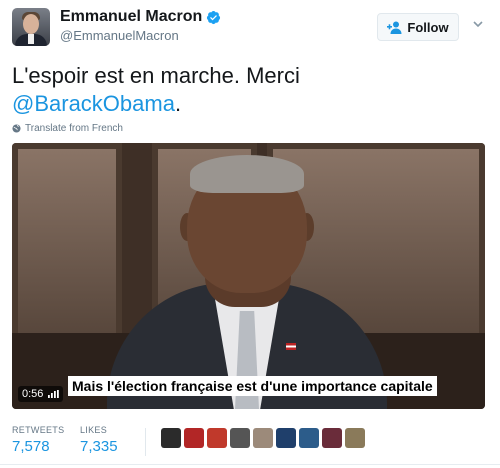  Describe the element at coordinates (478, 24) in the screenshot. I see `chevron-down-icon` at that location.